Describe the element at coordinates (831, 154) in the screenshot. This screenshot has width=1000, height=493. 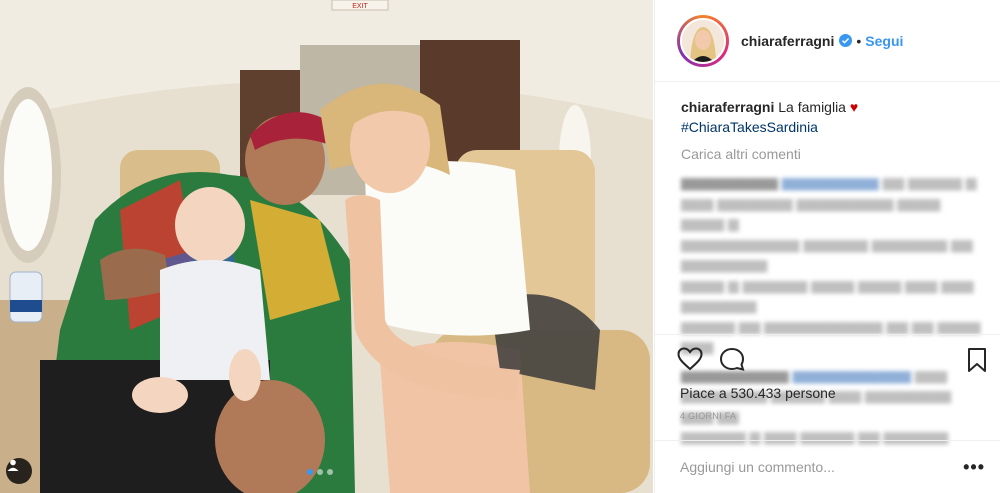
I see `load-more-comments-button: Carica altri comenti` at that location.